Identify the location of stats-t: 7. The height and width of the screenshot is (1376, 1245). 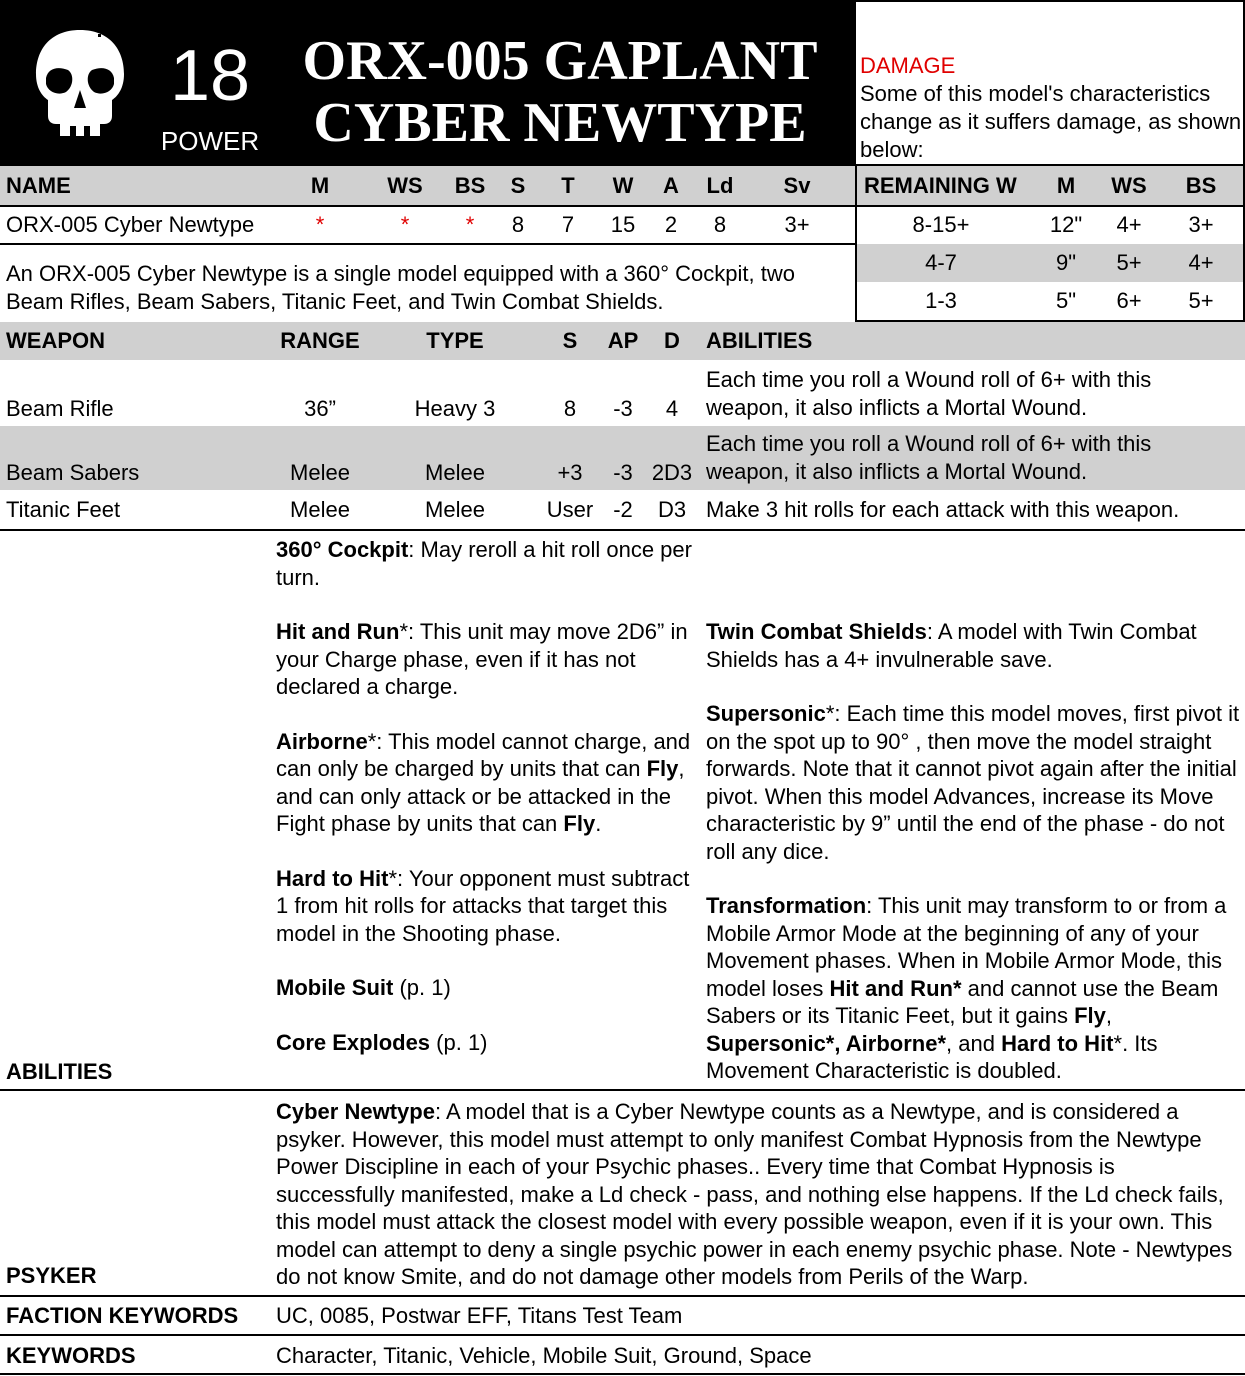
(568, 224).